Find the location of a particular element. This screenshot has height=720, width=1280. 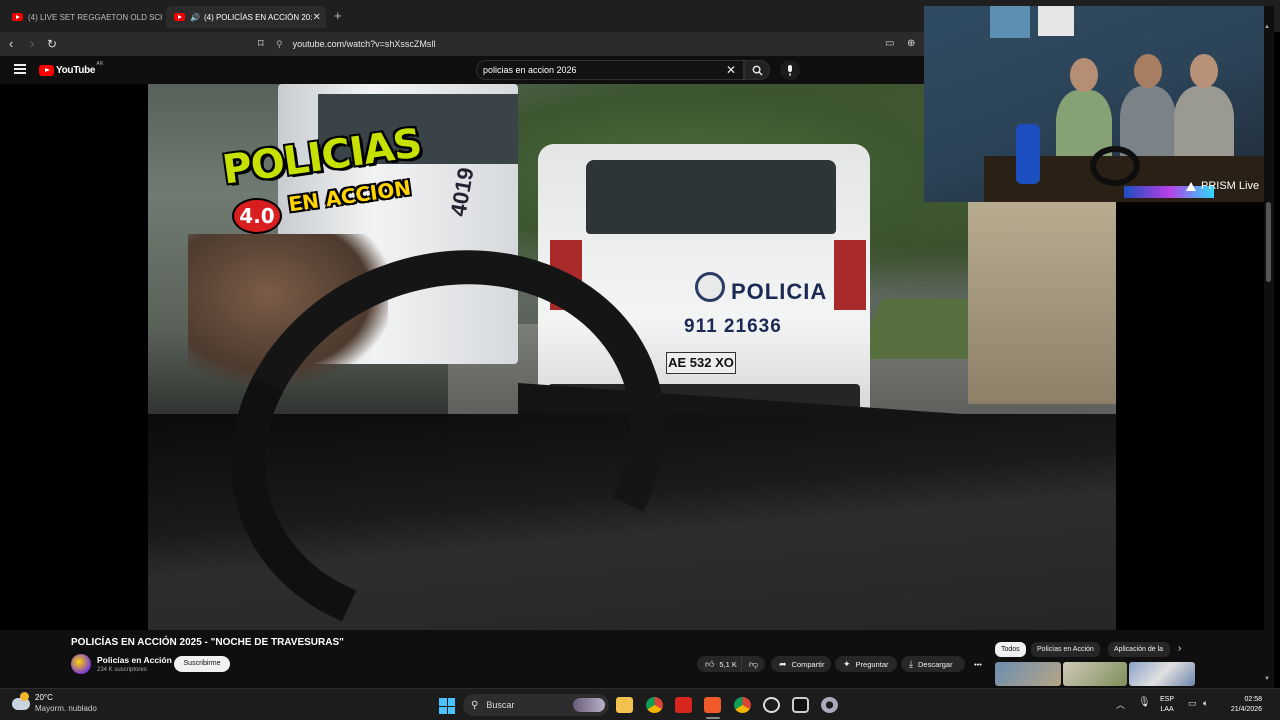

channel-name: Policías en Acción is located at coordinates (134, 660).